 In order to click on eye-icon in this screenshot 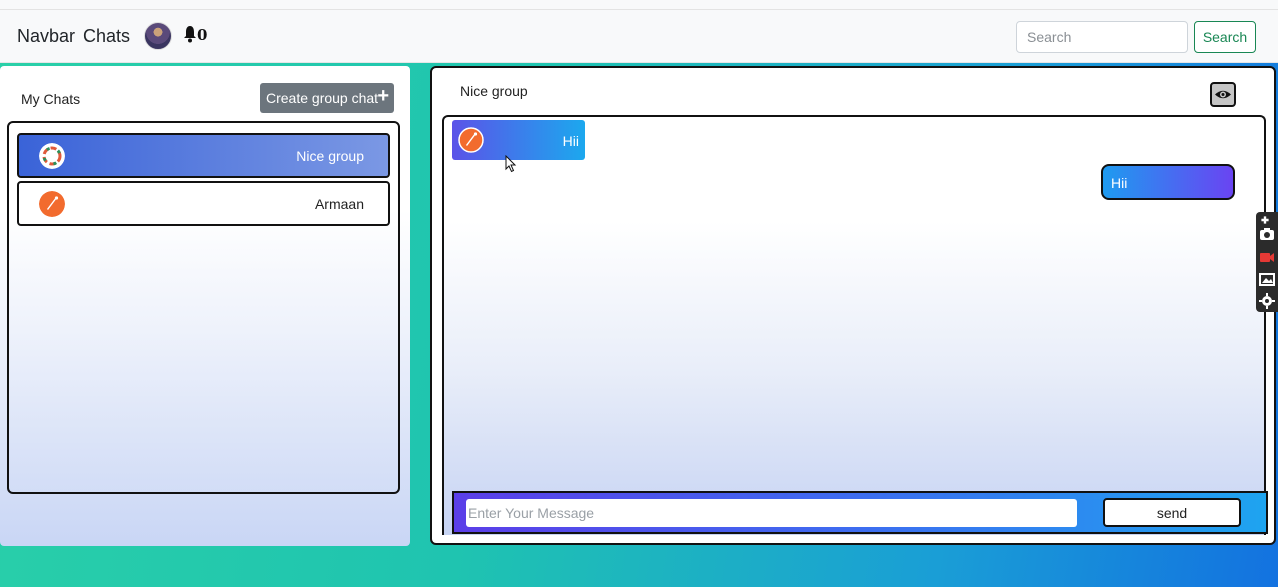, I will do `click(1223, 94)`.